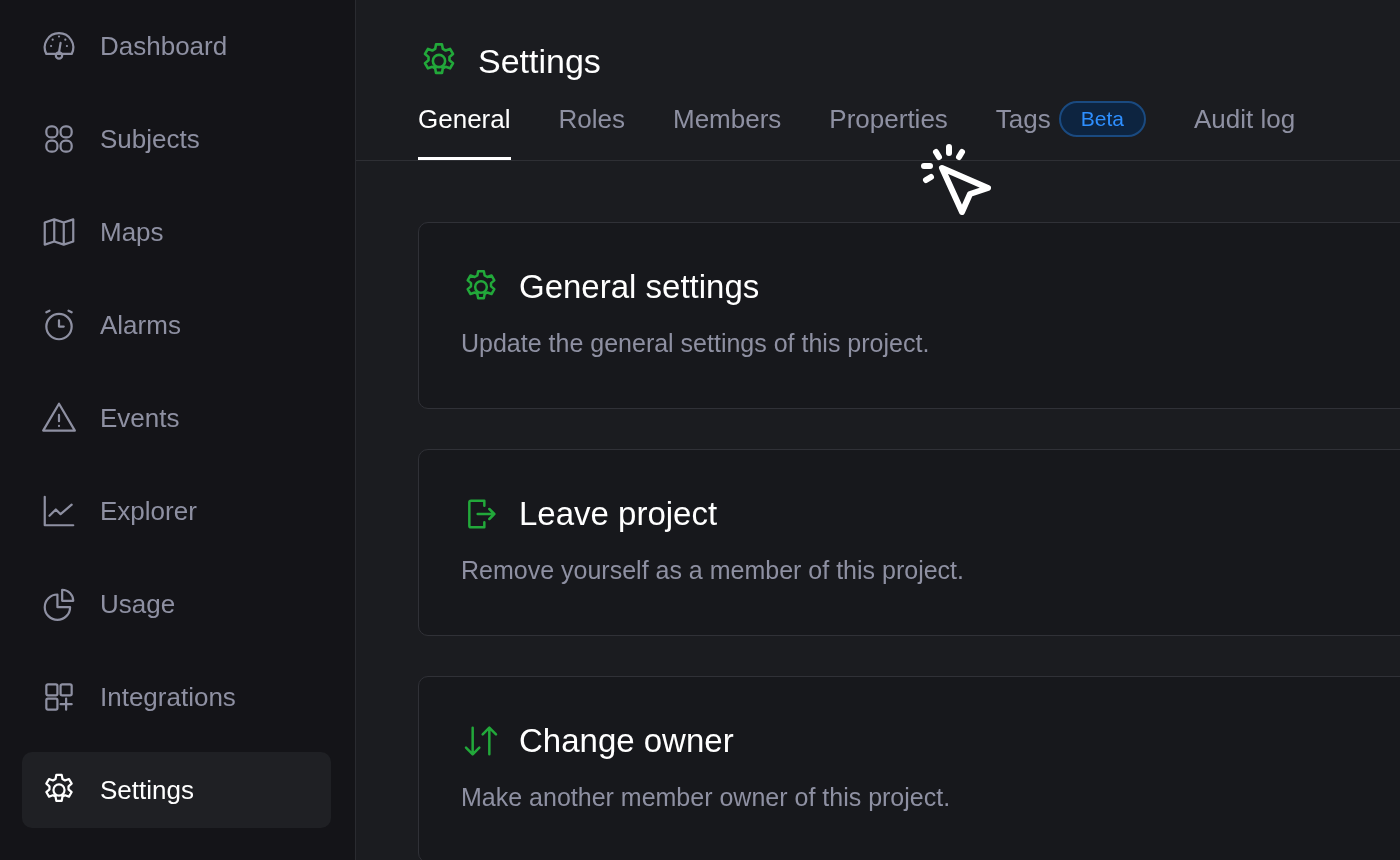 This screenshot has height=860, width=1400. What do you see at coordinates (591, 132) in the screenshot?
I see `tab: Roles` at bounding box center [591, 132].